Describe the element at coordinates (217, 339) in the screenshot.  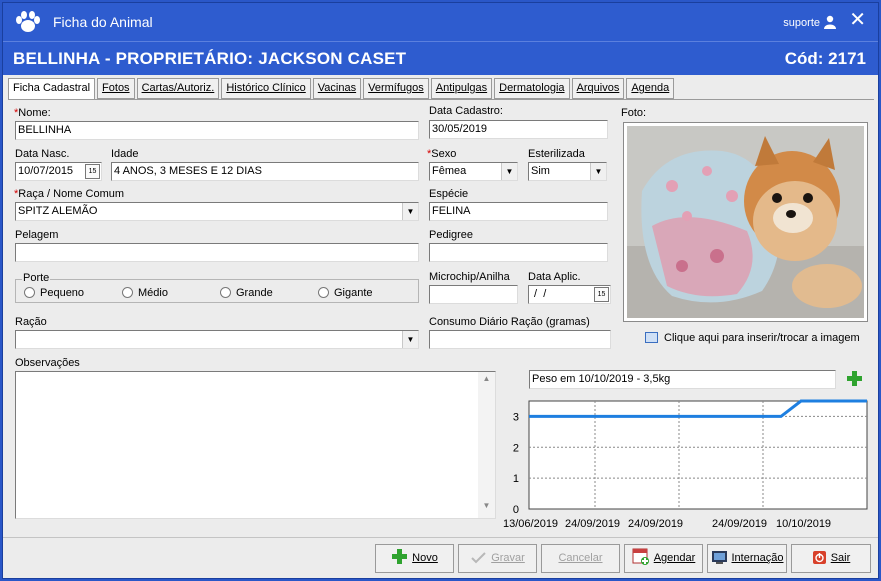
I see `racao-select: ▼` at that location.